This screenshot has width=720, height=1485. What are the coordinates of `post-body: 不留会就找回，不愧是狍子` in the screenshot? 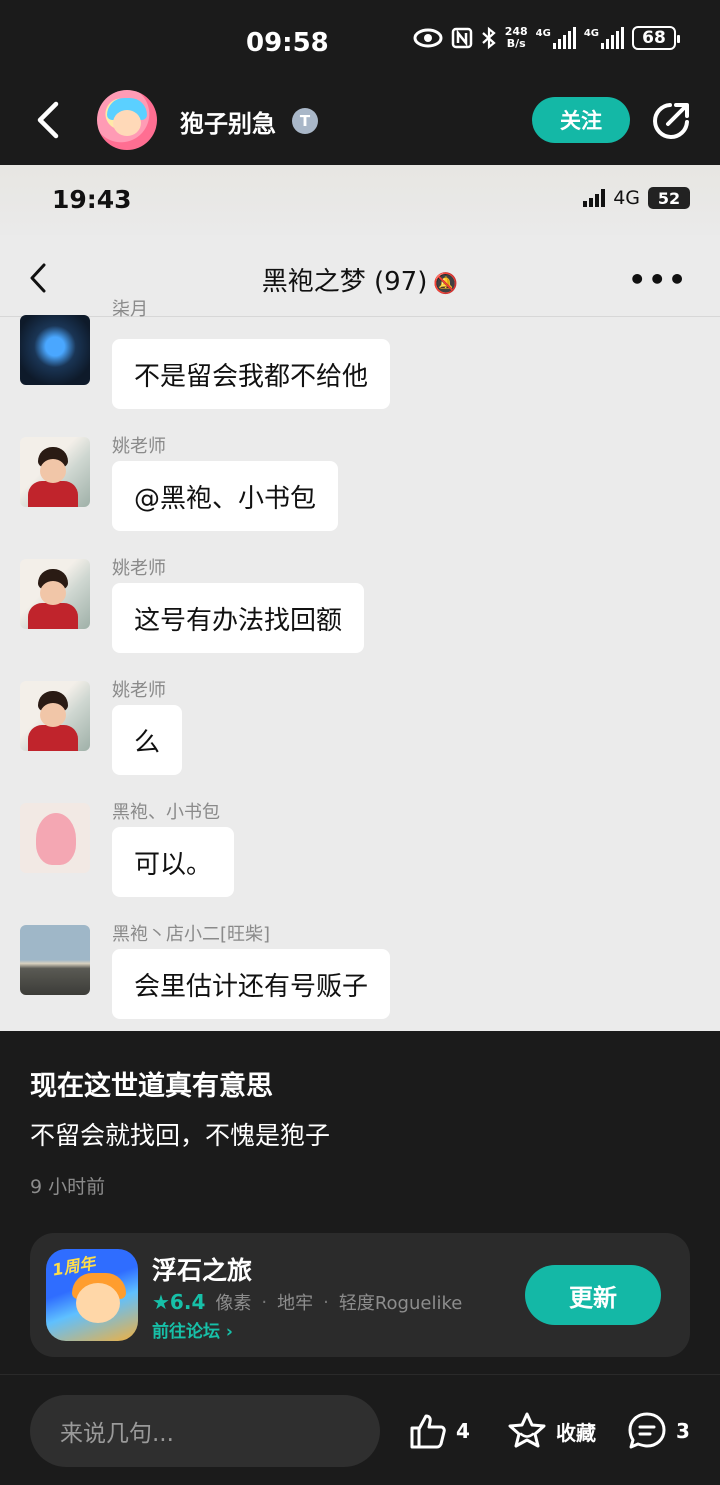 It's located at (180, 1135).